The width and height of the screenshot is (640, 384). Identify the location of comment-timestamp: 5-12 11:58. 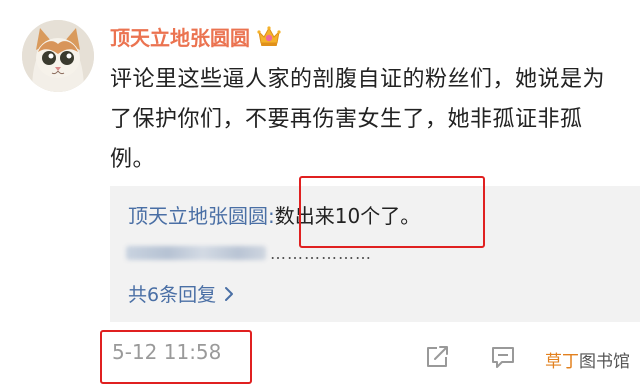
(167, 352).